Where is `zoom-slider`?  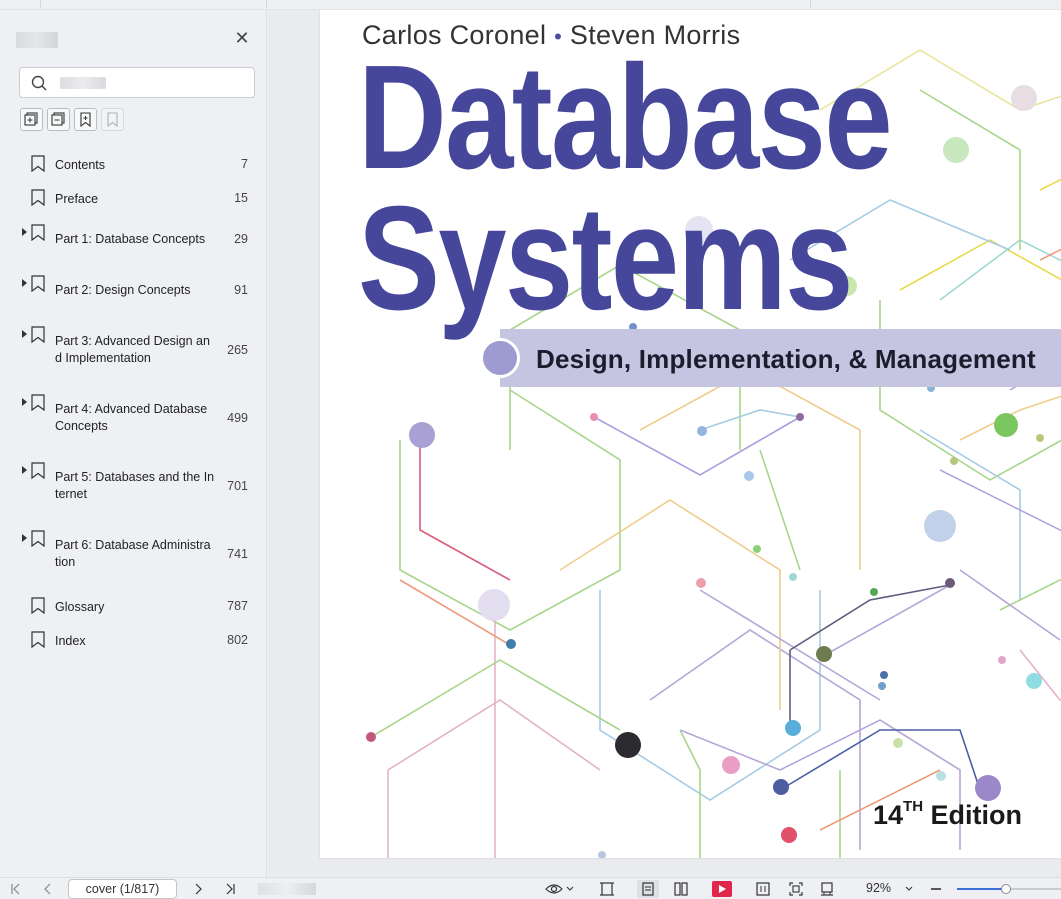
zoom-slider is located at coordinates (1009, 889).